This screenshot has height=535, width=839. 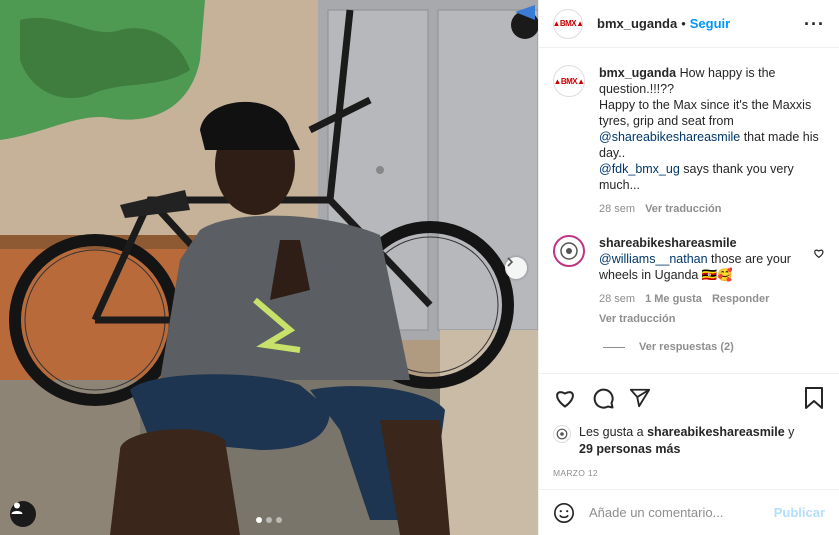 What do you see at coordinates (710, 23) in the screenshot?
I see `follow-button: Seguir` at bounding box center [710, 23].